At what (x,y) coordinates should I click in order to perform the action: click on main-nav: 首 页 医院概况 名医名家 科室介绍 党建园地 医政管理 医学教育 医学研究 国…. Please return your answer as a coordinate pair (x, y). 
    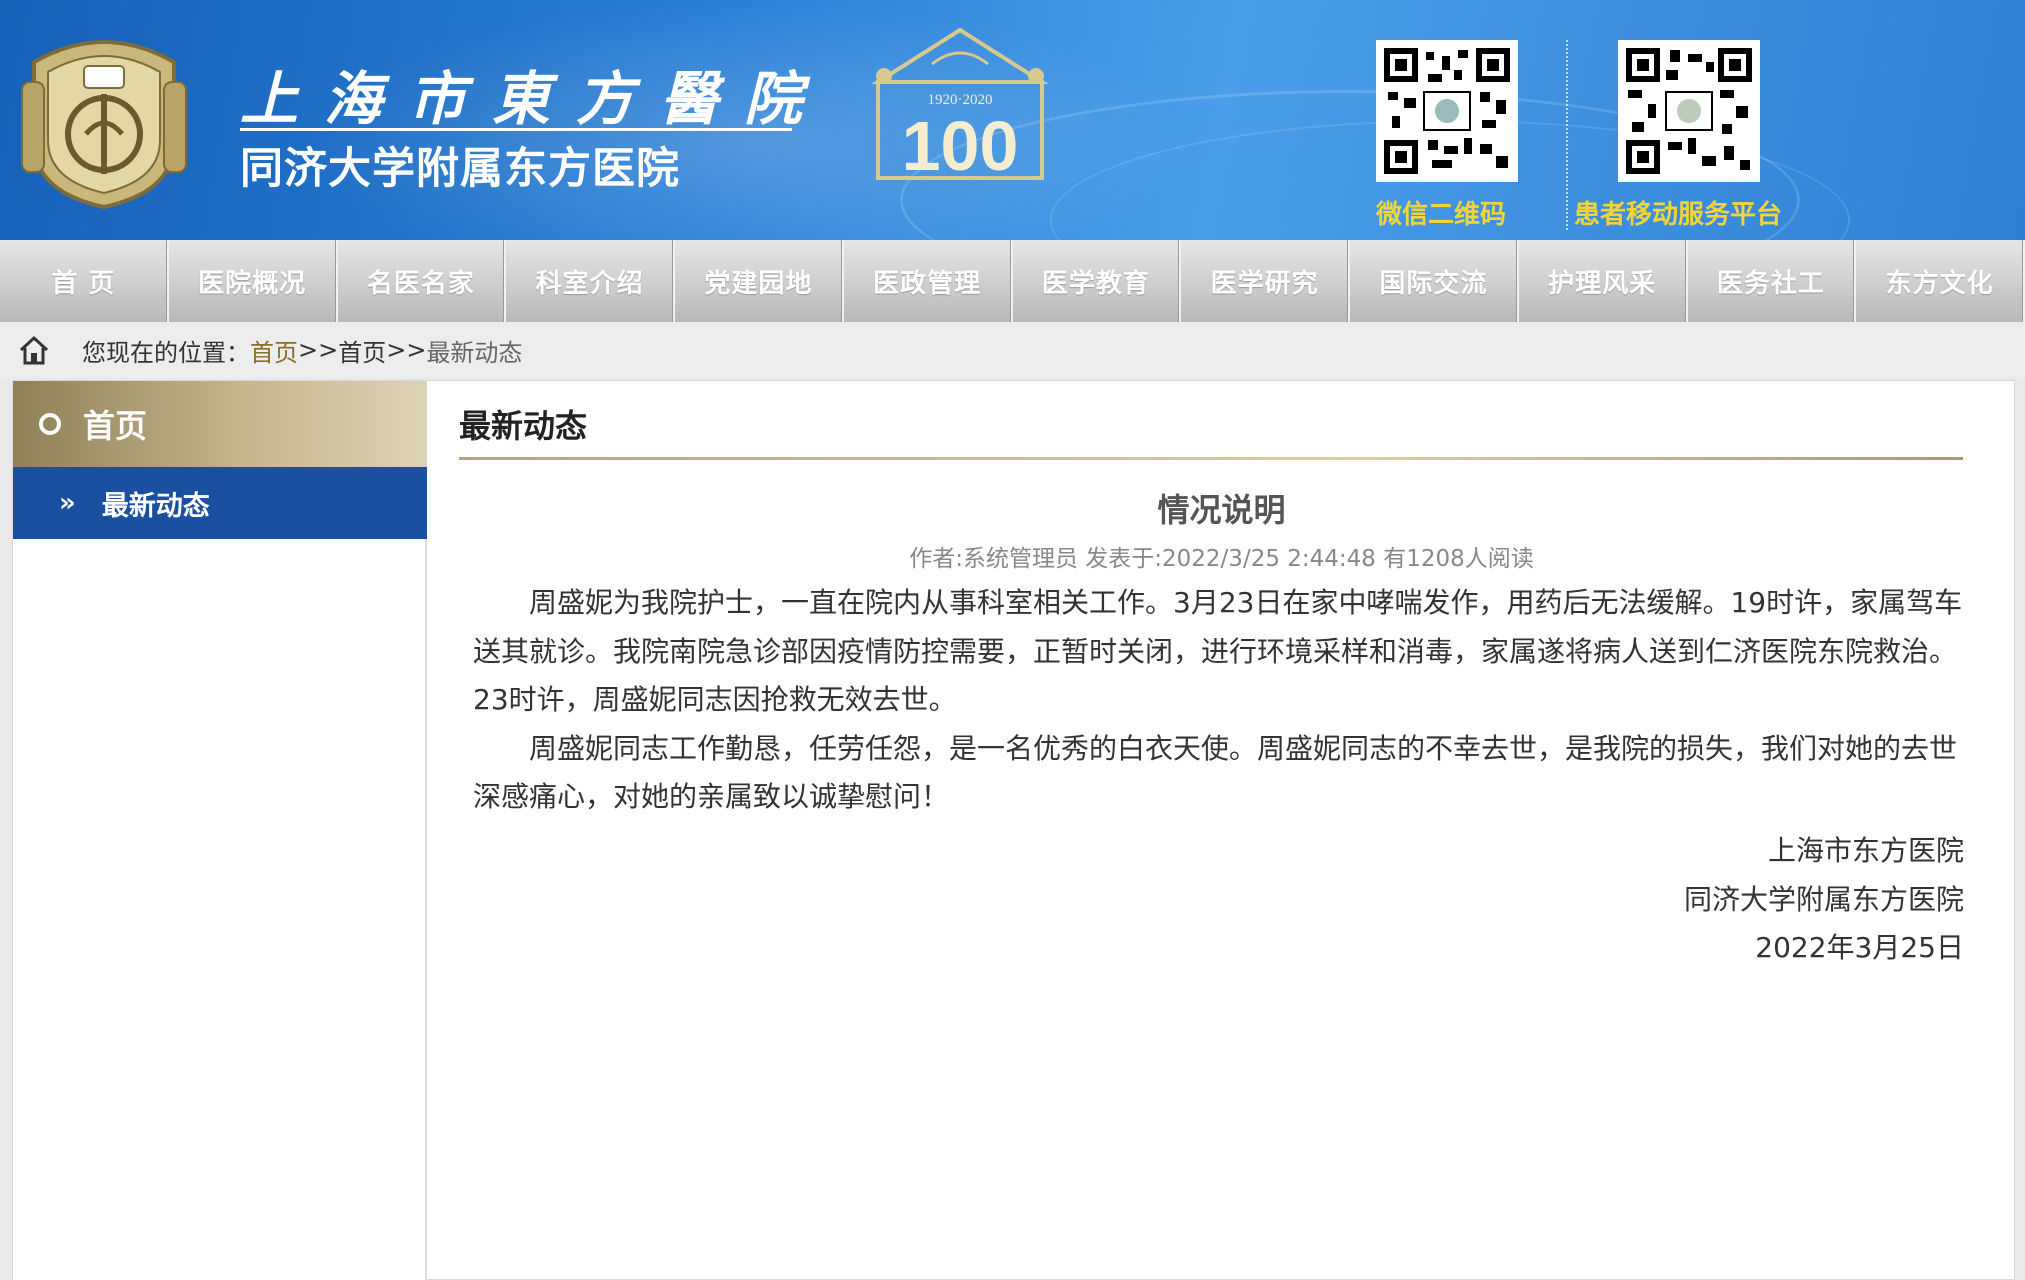
    Looking at the image, I should click on (1012, 281).